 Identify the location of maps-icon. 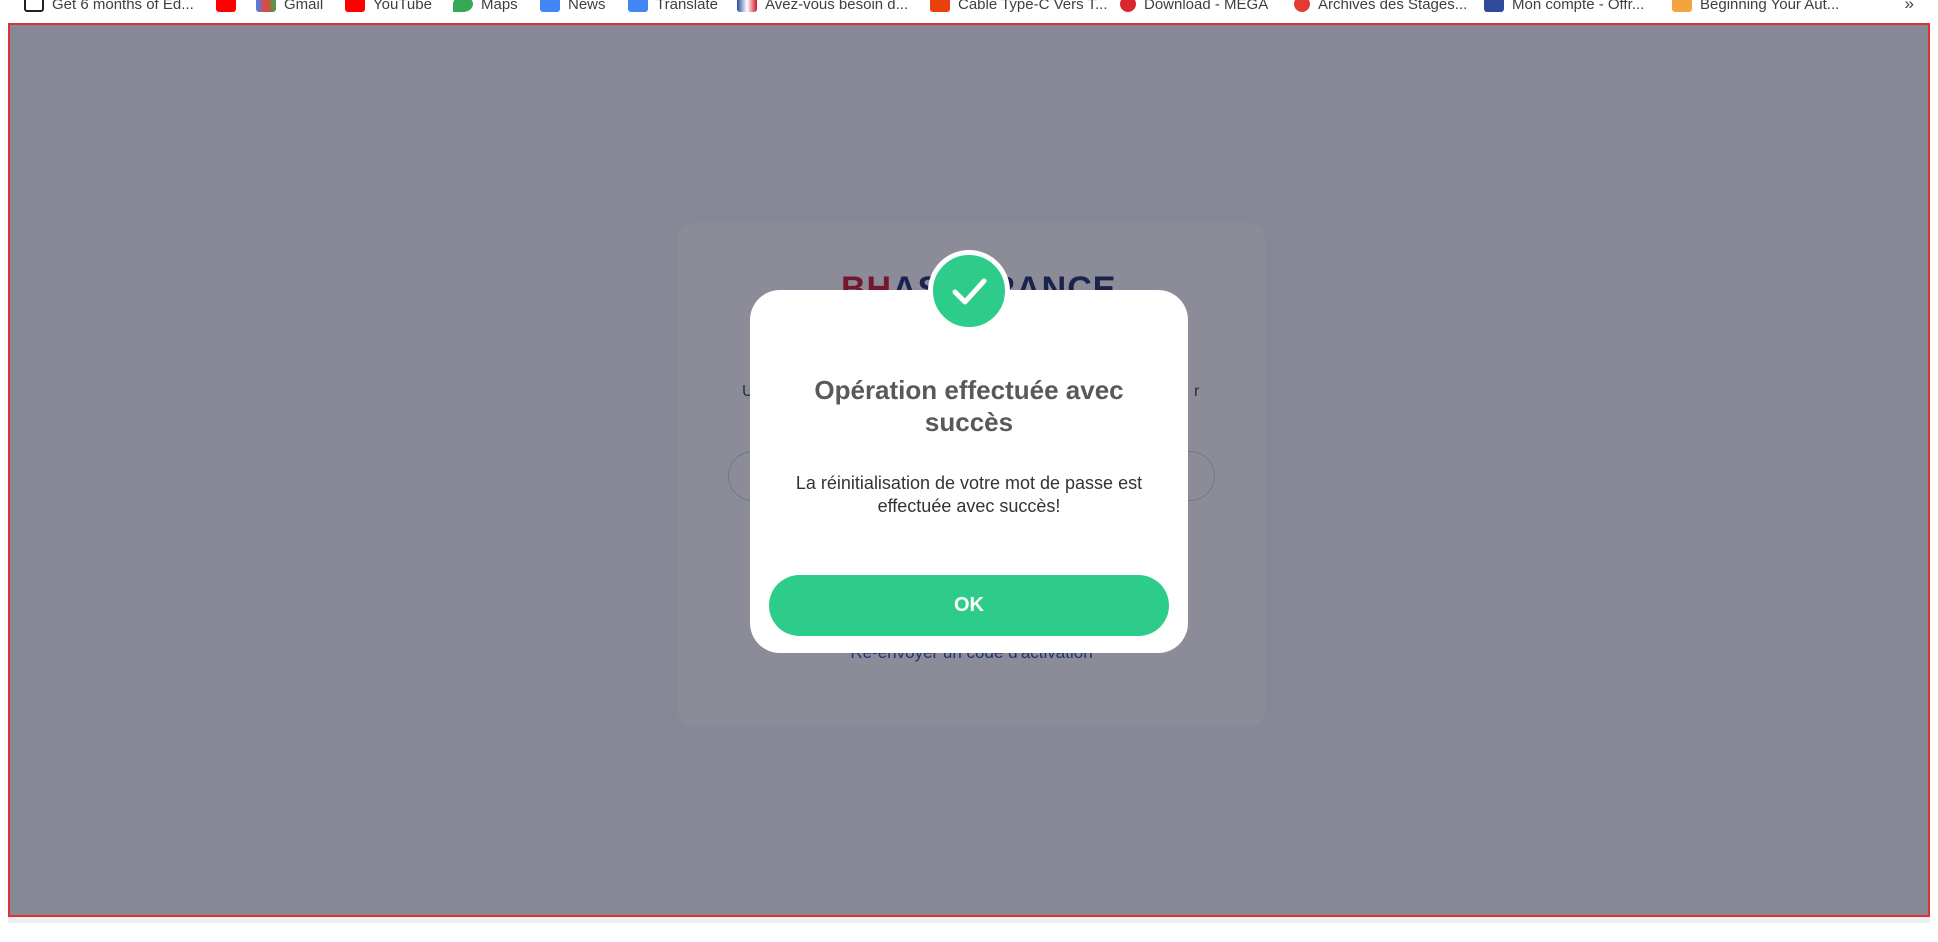
(463, 6).